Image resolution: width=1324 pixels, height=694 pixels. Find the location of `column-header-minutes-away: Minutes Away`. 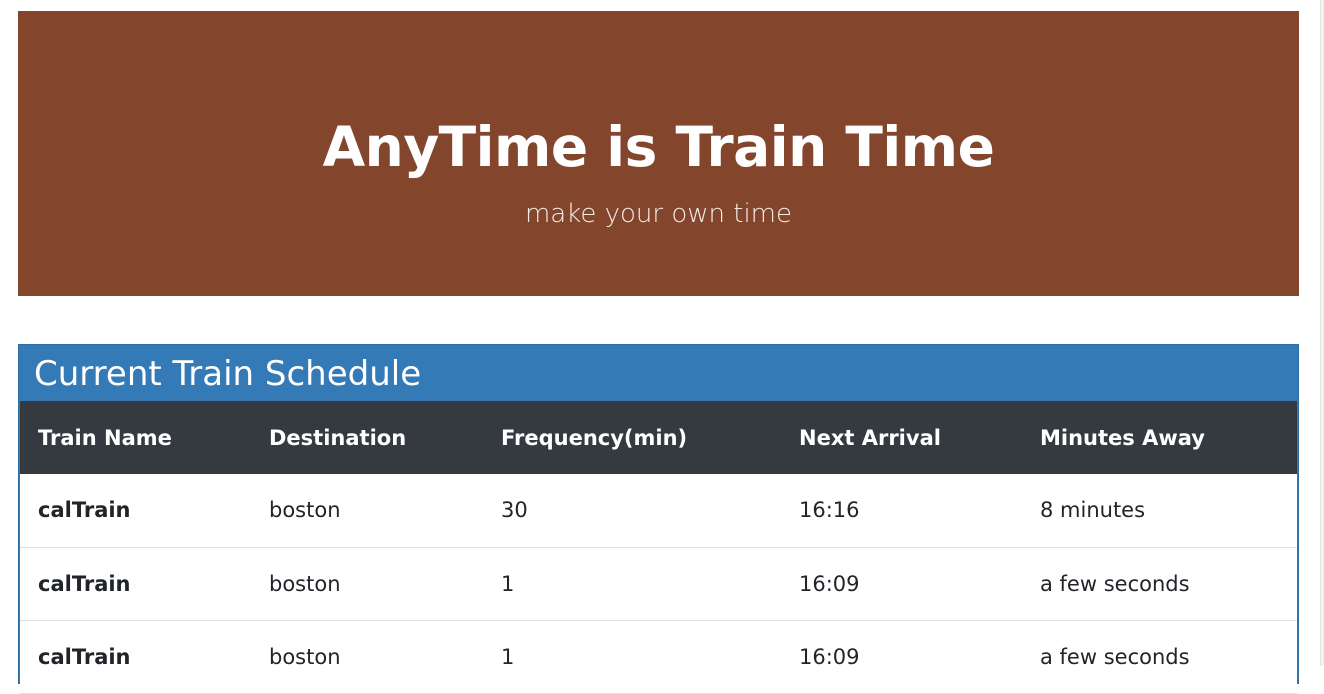

column-header-minutes-away: Minutes Away is located at coordinates (1122, 437).